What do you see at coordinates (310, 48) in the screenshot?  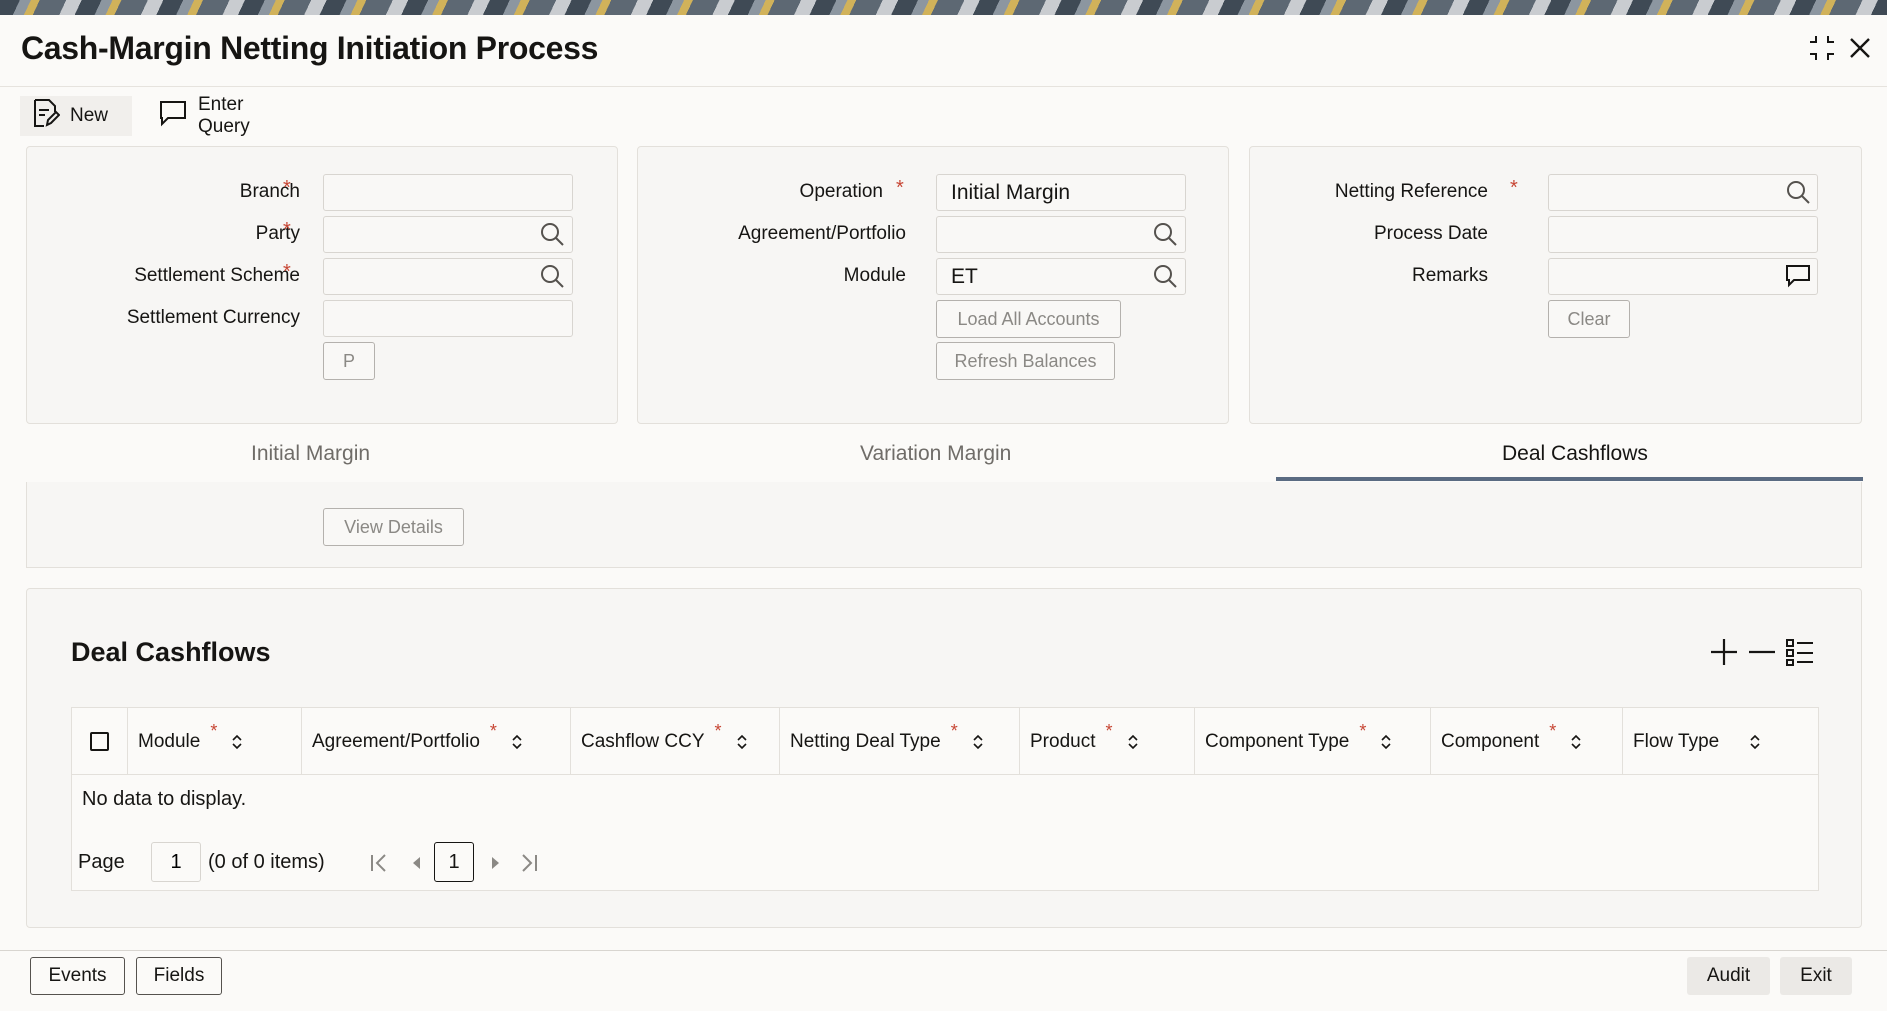 I see `page-title: Cash-Margin Netting Initiation Process` at bounding box center [310, 48].